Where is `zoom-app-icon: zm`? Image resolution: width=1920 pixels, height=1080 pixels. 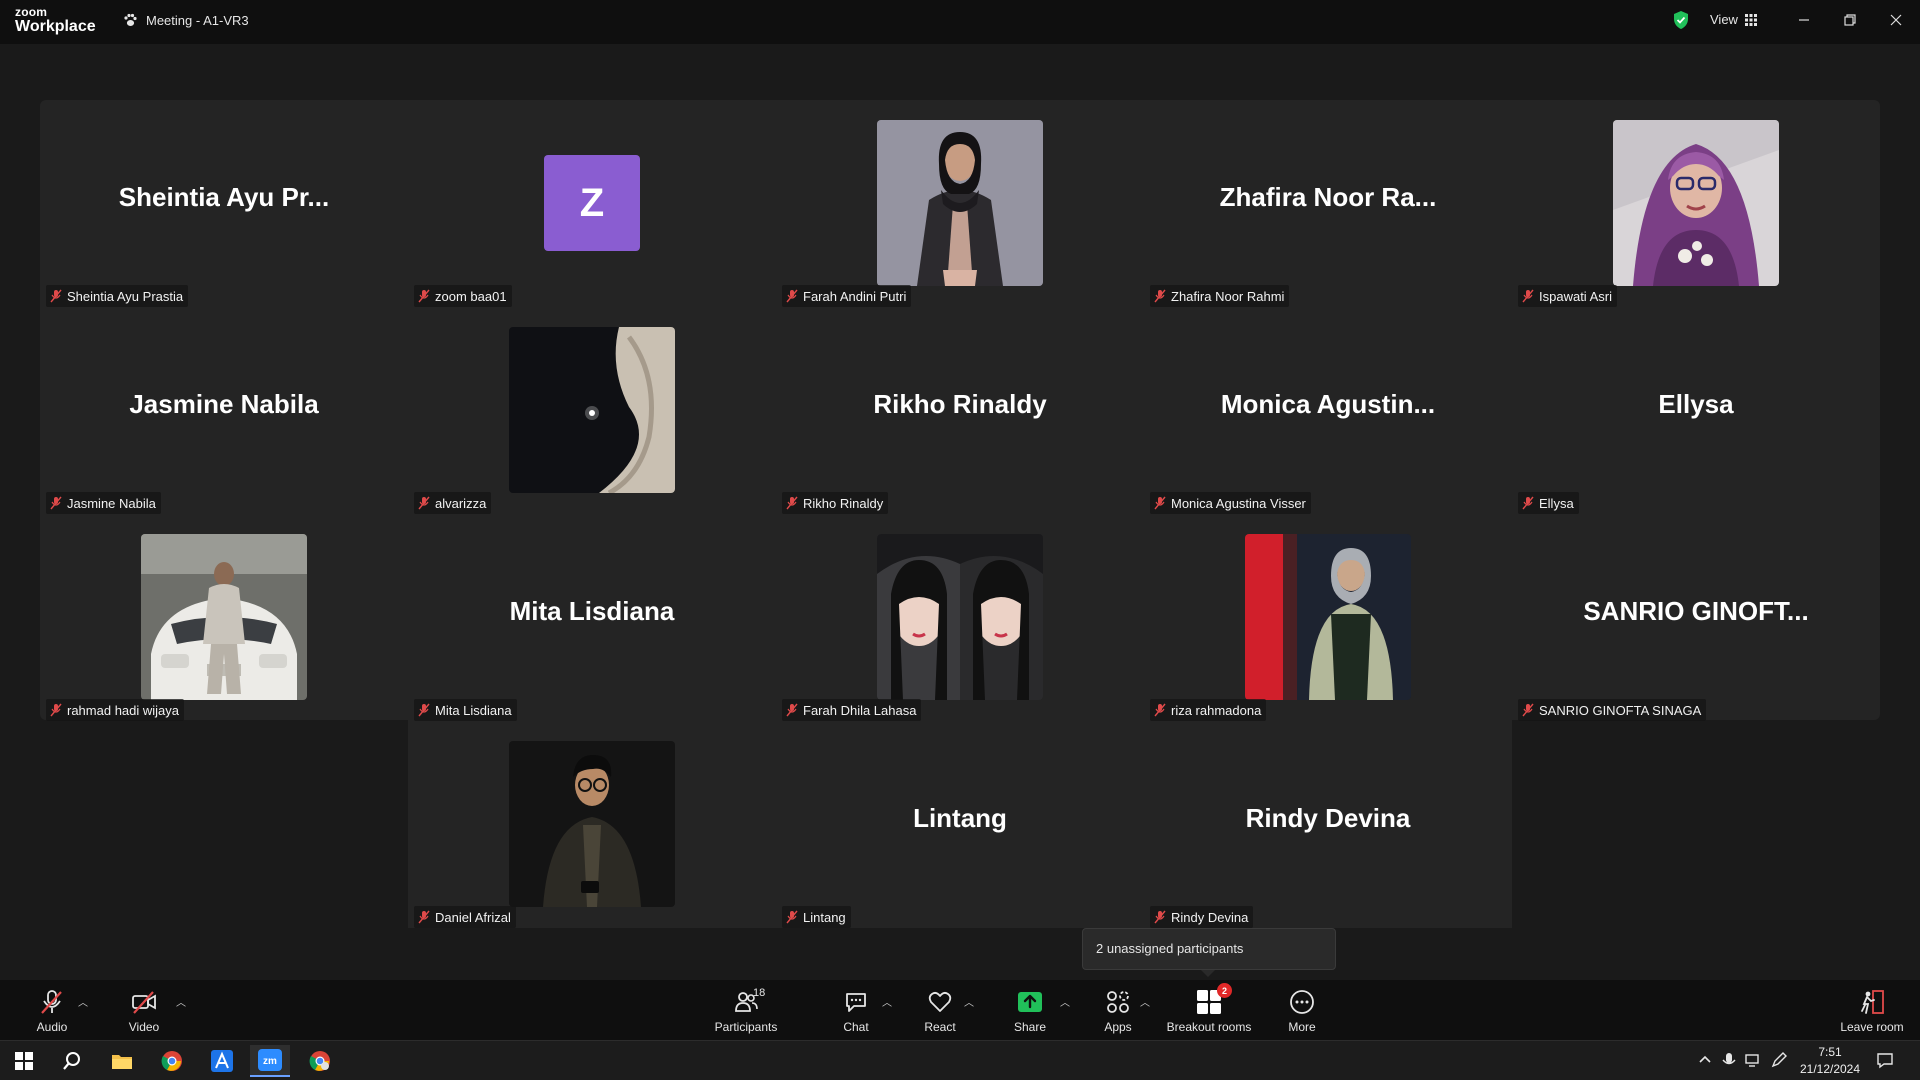 zoom-app-icon: zm is located at coordinates (270, 1060).